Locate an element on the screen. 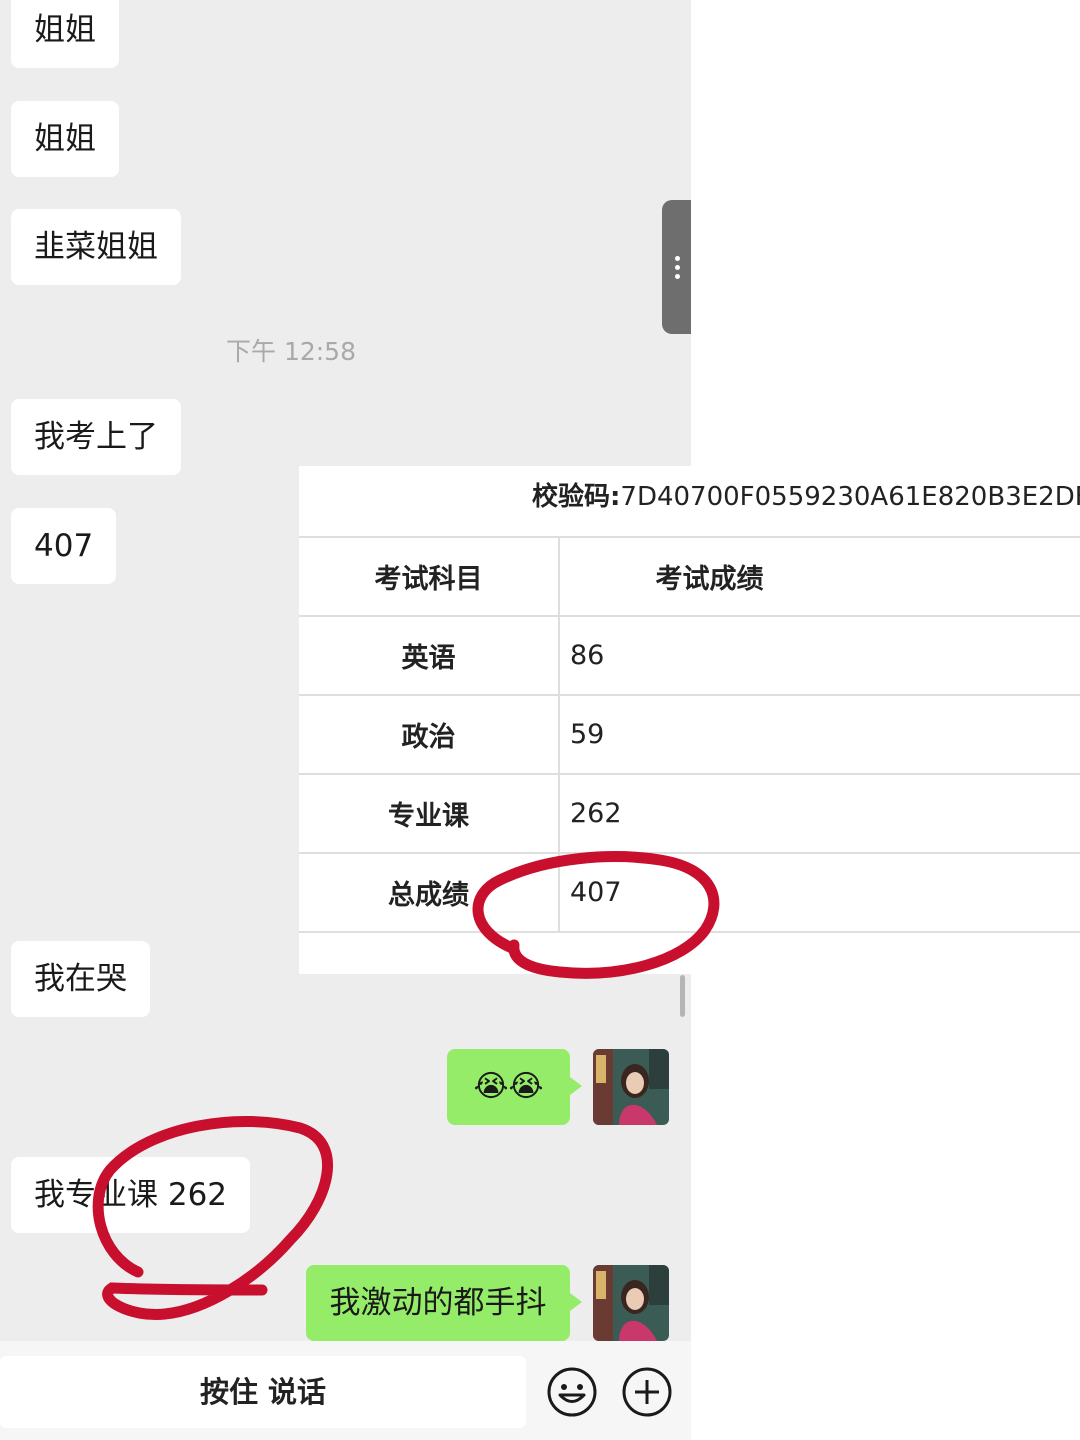 This screenshot has width=1080, height=1440. subject-cell: 英语 is located at coordinates (429, 655).